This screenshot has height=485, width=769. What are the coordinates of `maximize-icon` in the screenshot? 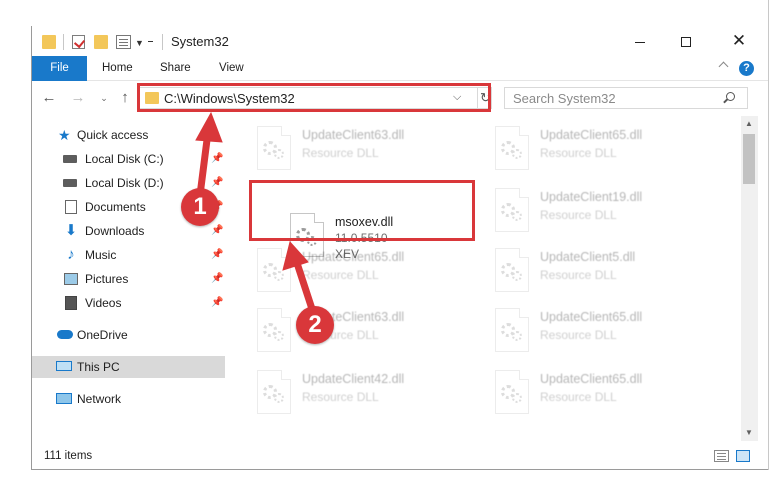 It's located at (686, 42).